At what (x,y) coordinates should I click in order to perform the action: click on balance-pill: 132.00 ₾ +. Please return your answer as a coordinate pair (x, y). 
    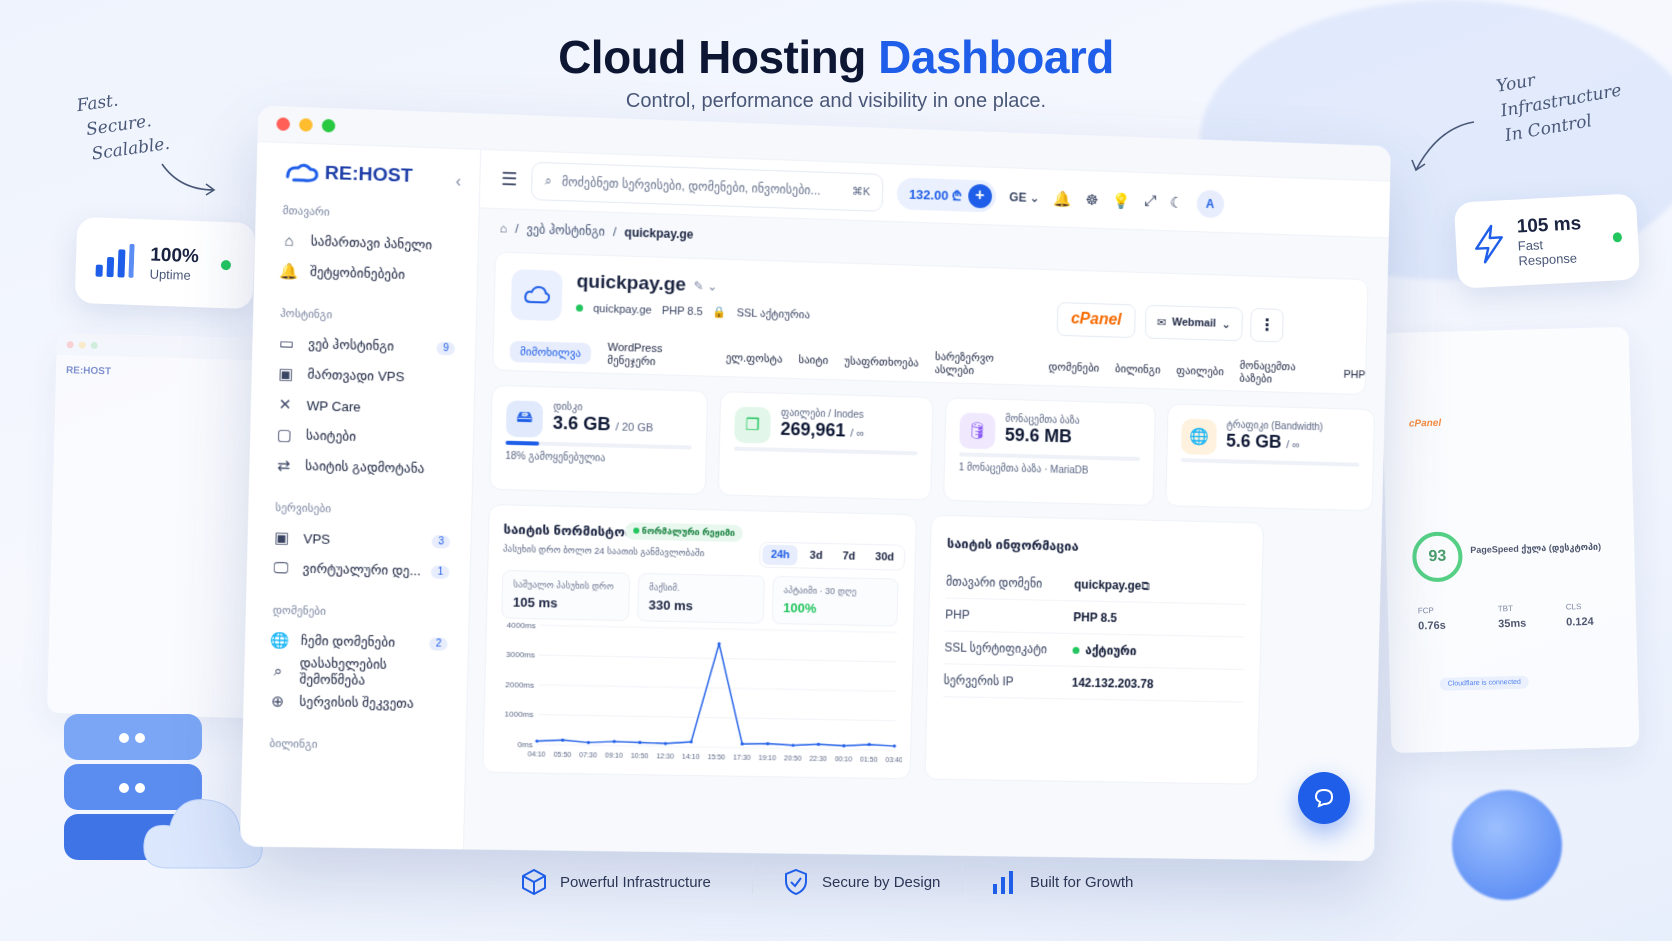
    Looking at the image, I should click on (946, 194).